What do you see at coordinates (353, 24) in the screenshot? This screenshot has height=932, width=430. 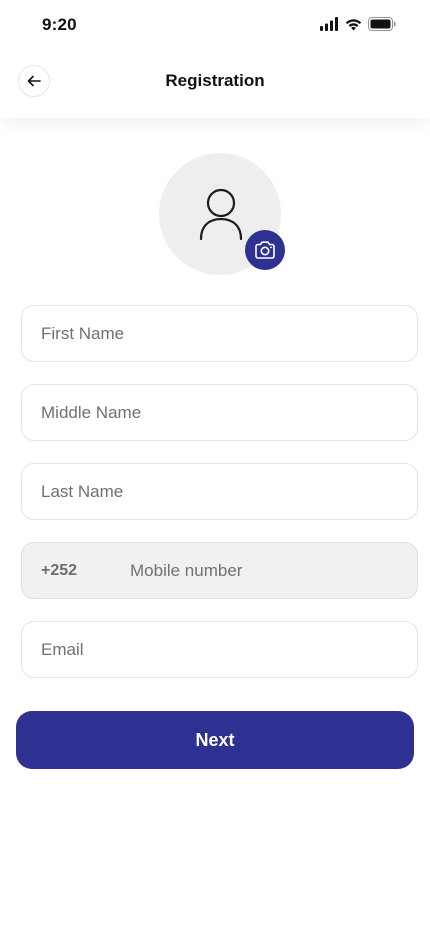 I see `wifi-icon` at bounding box center [353, 24].